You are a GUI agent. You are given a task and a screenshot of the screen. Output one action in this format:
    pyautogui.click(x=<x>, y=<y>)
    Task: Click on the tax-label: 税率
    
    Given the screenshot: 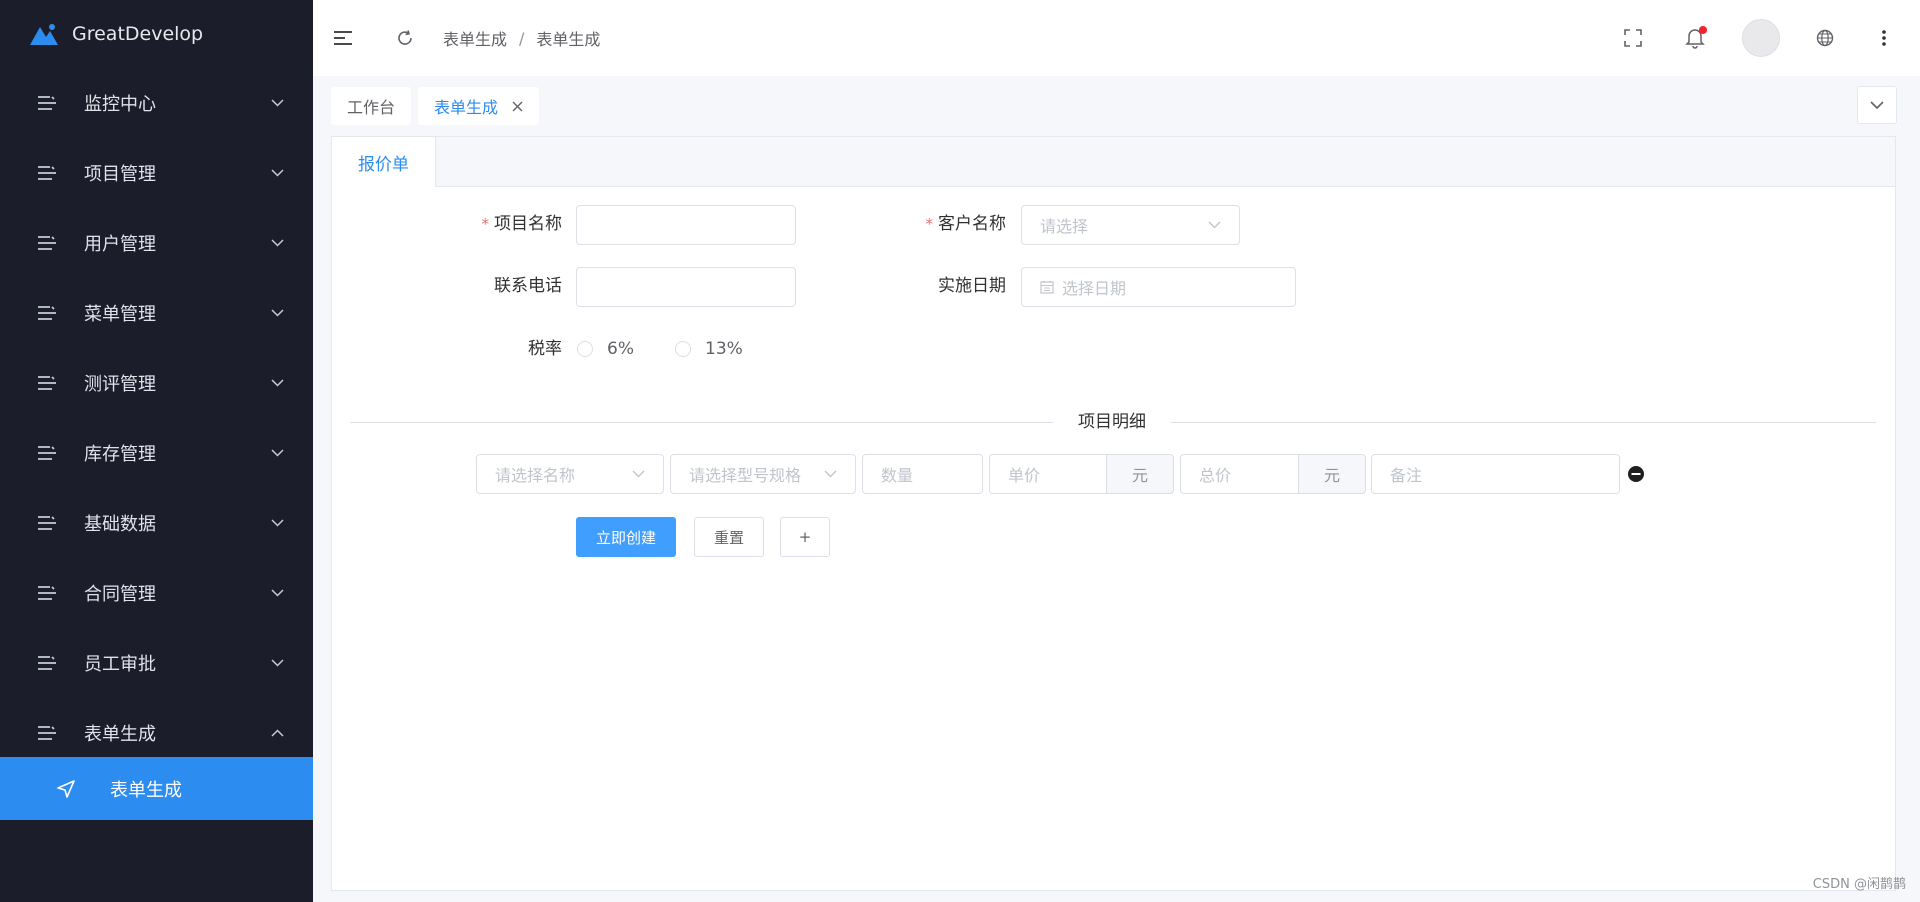 What is the action you would take?
    pyautogui.click(x=545, y=349)
    